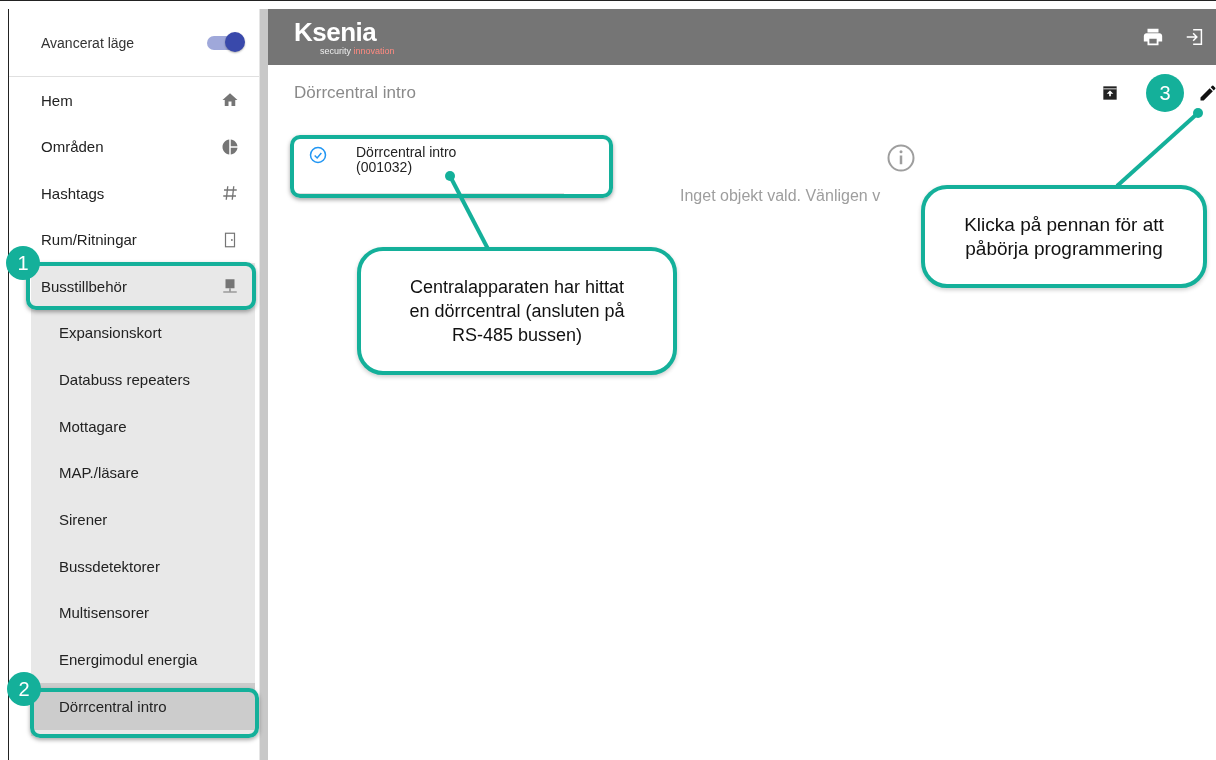 The height and width of the screenshot is (760, 1216). Describe the element at coordinates (336, 32) in the screenshot. I see `logo: Ksenia` at that location.